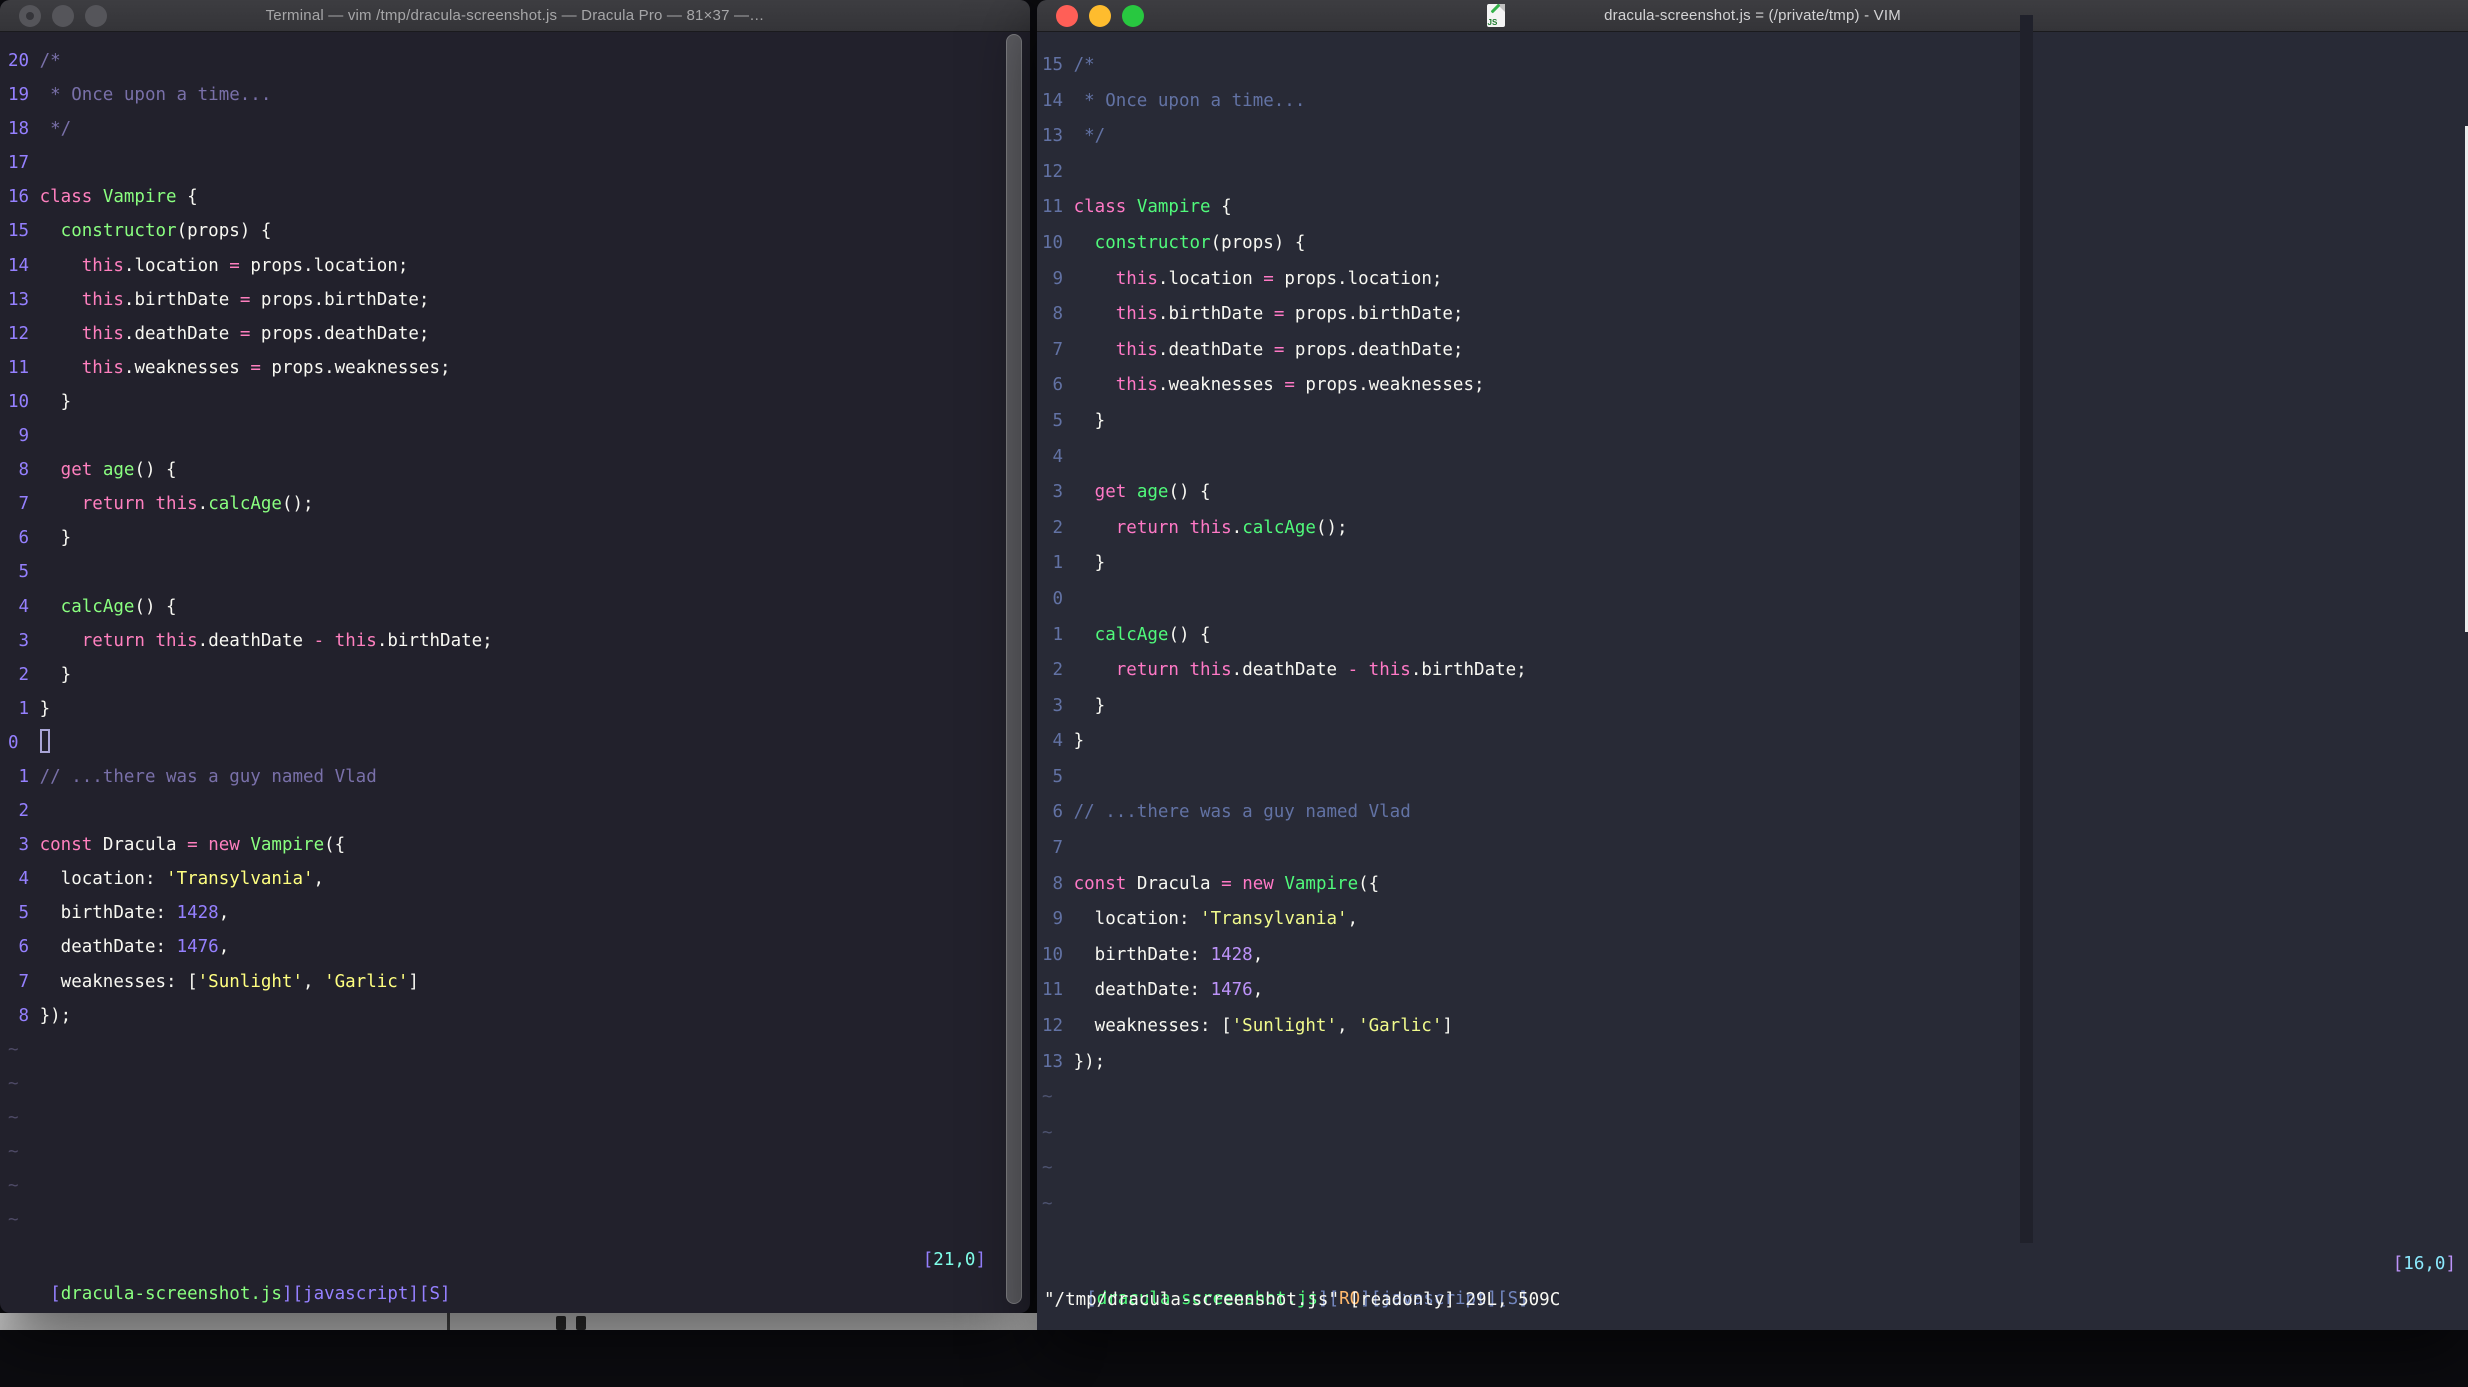 The height and width of the screenshot is (1387, 2468). What do you see at coordinates (980, 1260) in the screenshot?
I see `text-segment: ]` at bounding box center [980, 1260].